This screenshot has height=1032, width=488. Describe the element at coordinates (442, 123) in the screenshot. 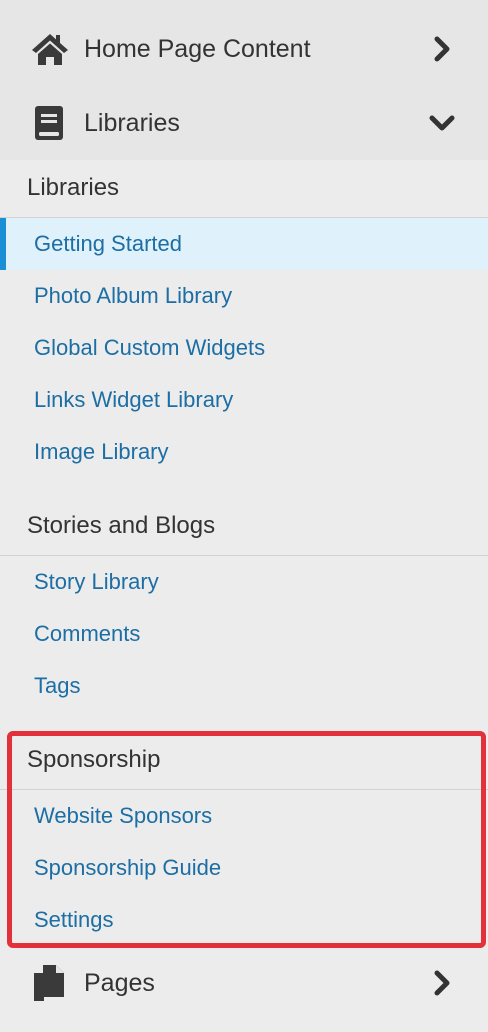

I see `chevron-down-icon` at that location.